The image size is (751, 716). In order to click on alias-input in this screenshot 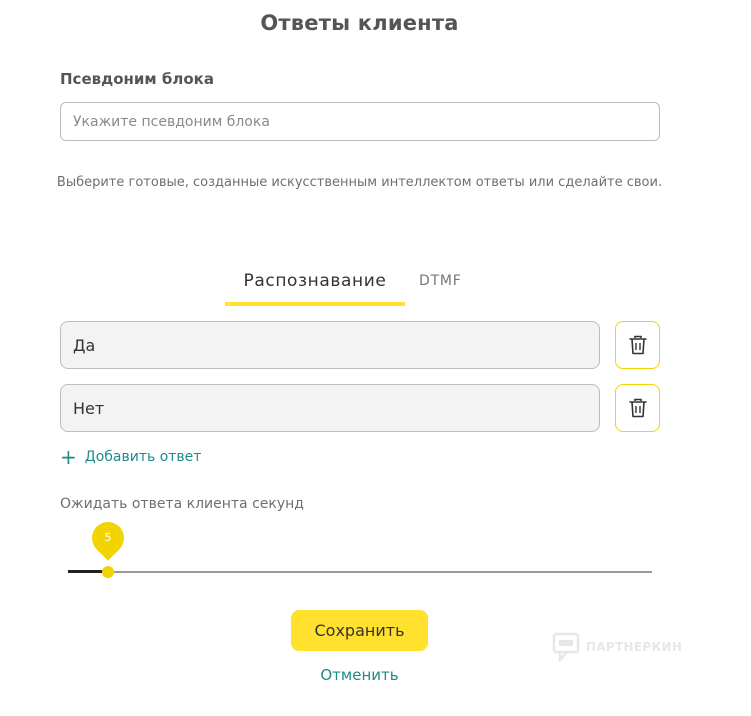, I will do `click(360, 121)`.